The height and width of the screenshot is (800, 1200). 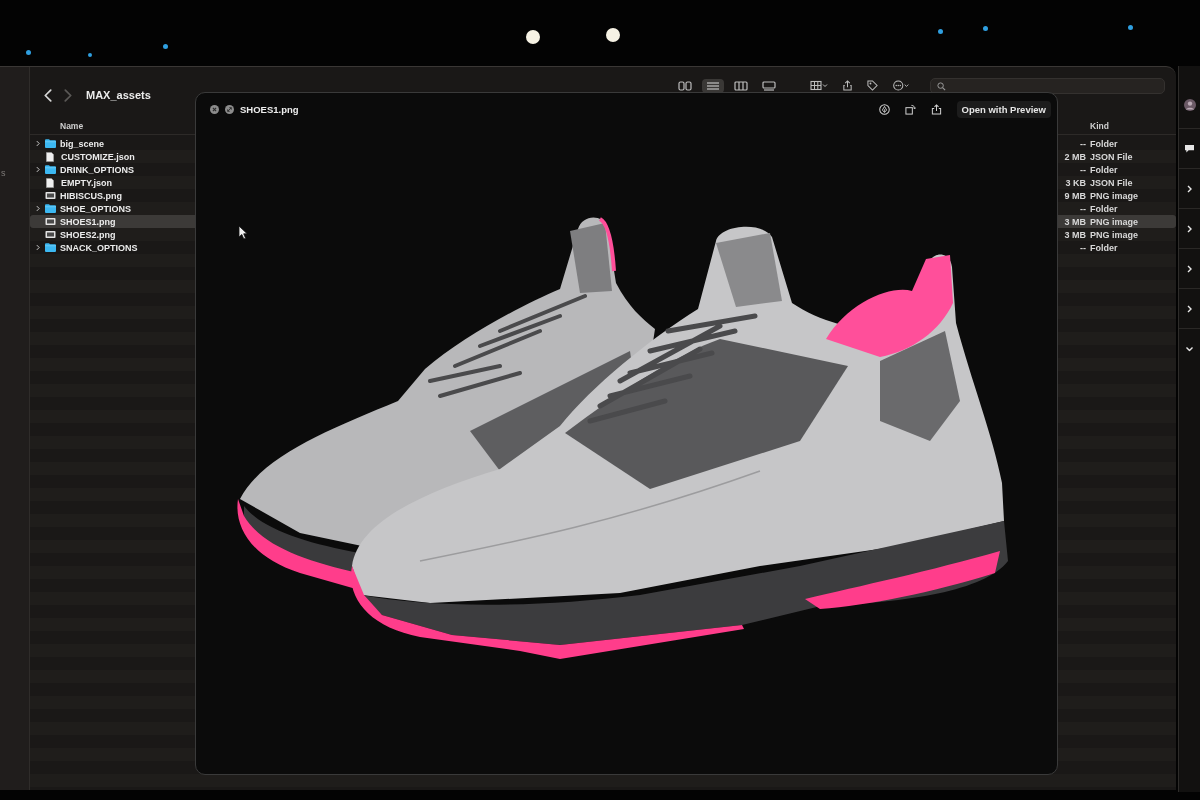 What do you see at coordinates (269, 109) in the screenshot?
I see `preview-title: SHOES1.png` at bounding box center [269, 109].